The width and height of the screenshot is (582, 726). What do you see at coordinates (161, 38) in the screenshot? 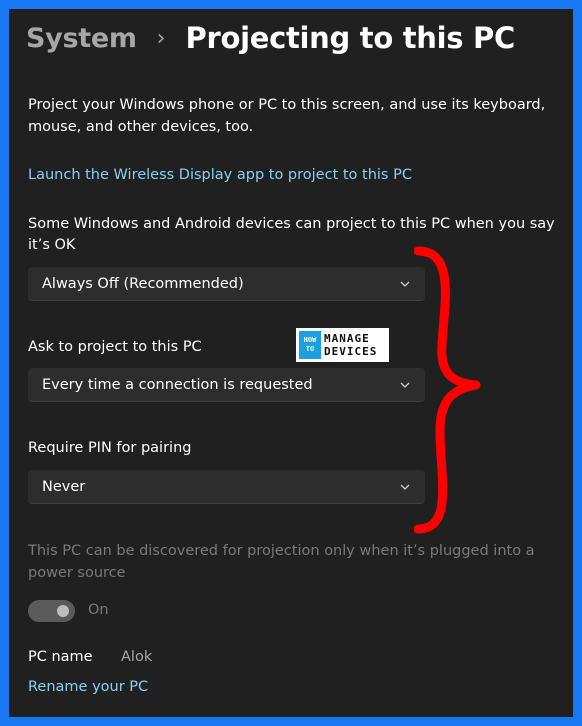
I see `chevron-right-icon: ›` at bounding box center [161, 38].